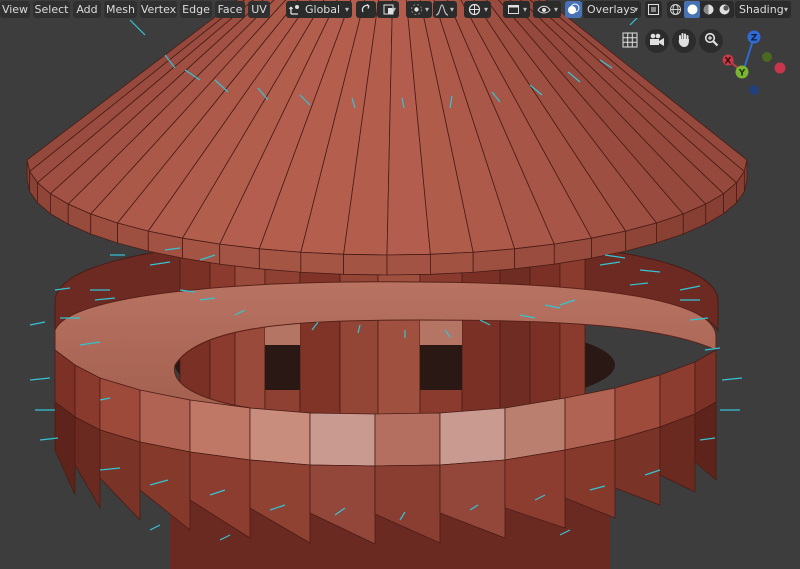  I want to click on move-icon, so click(295, 10).